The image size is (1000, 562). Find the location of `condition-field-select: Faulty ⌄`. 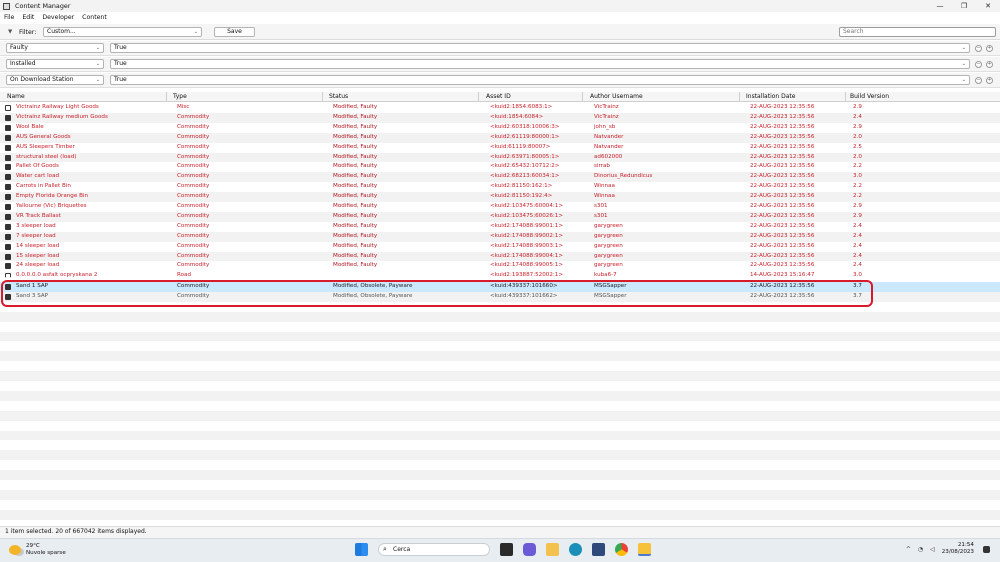

condition-field-select: Faulty ⌄ is located at coordinates (55, 48).